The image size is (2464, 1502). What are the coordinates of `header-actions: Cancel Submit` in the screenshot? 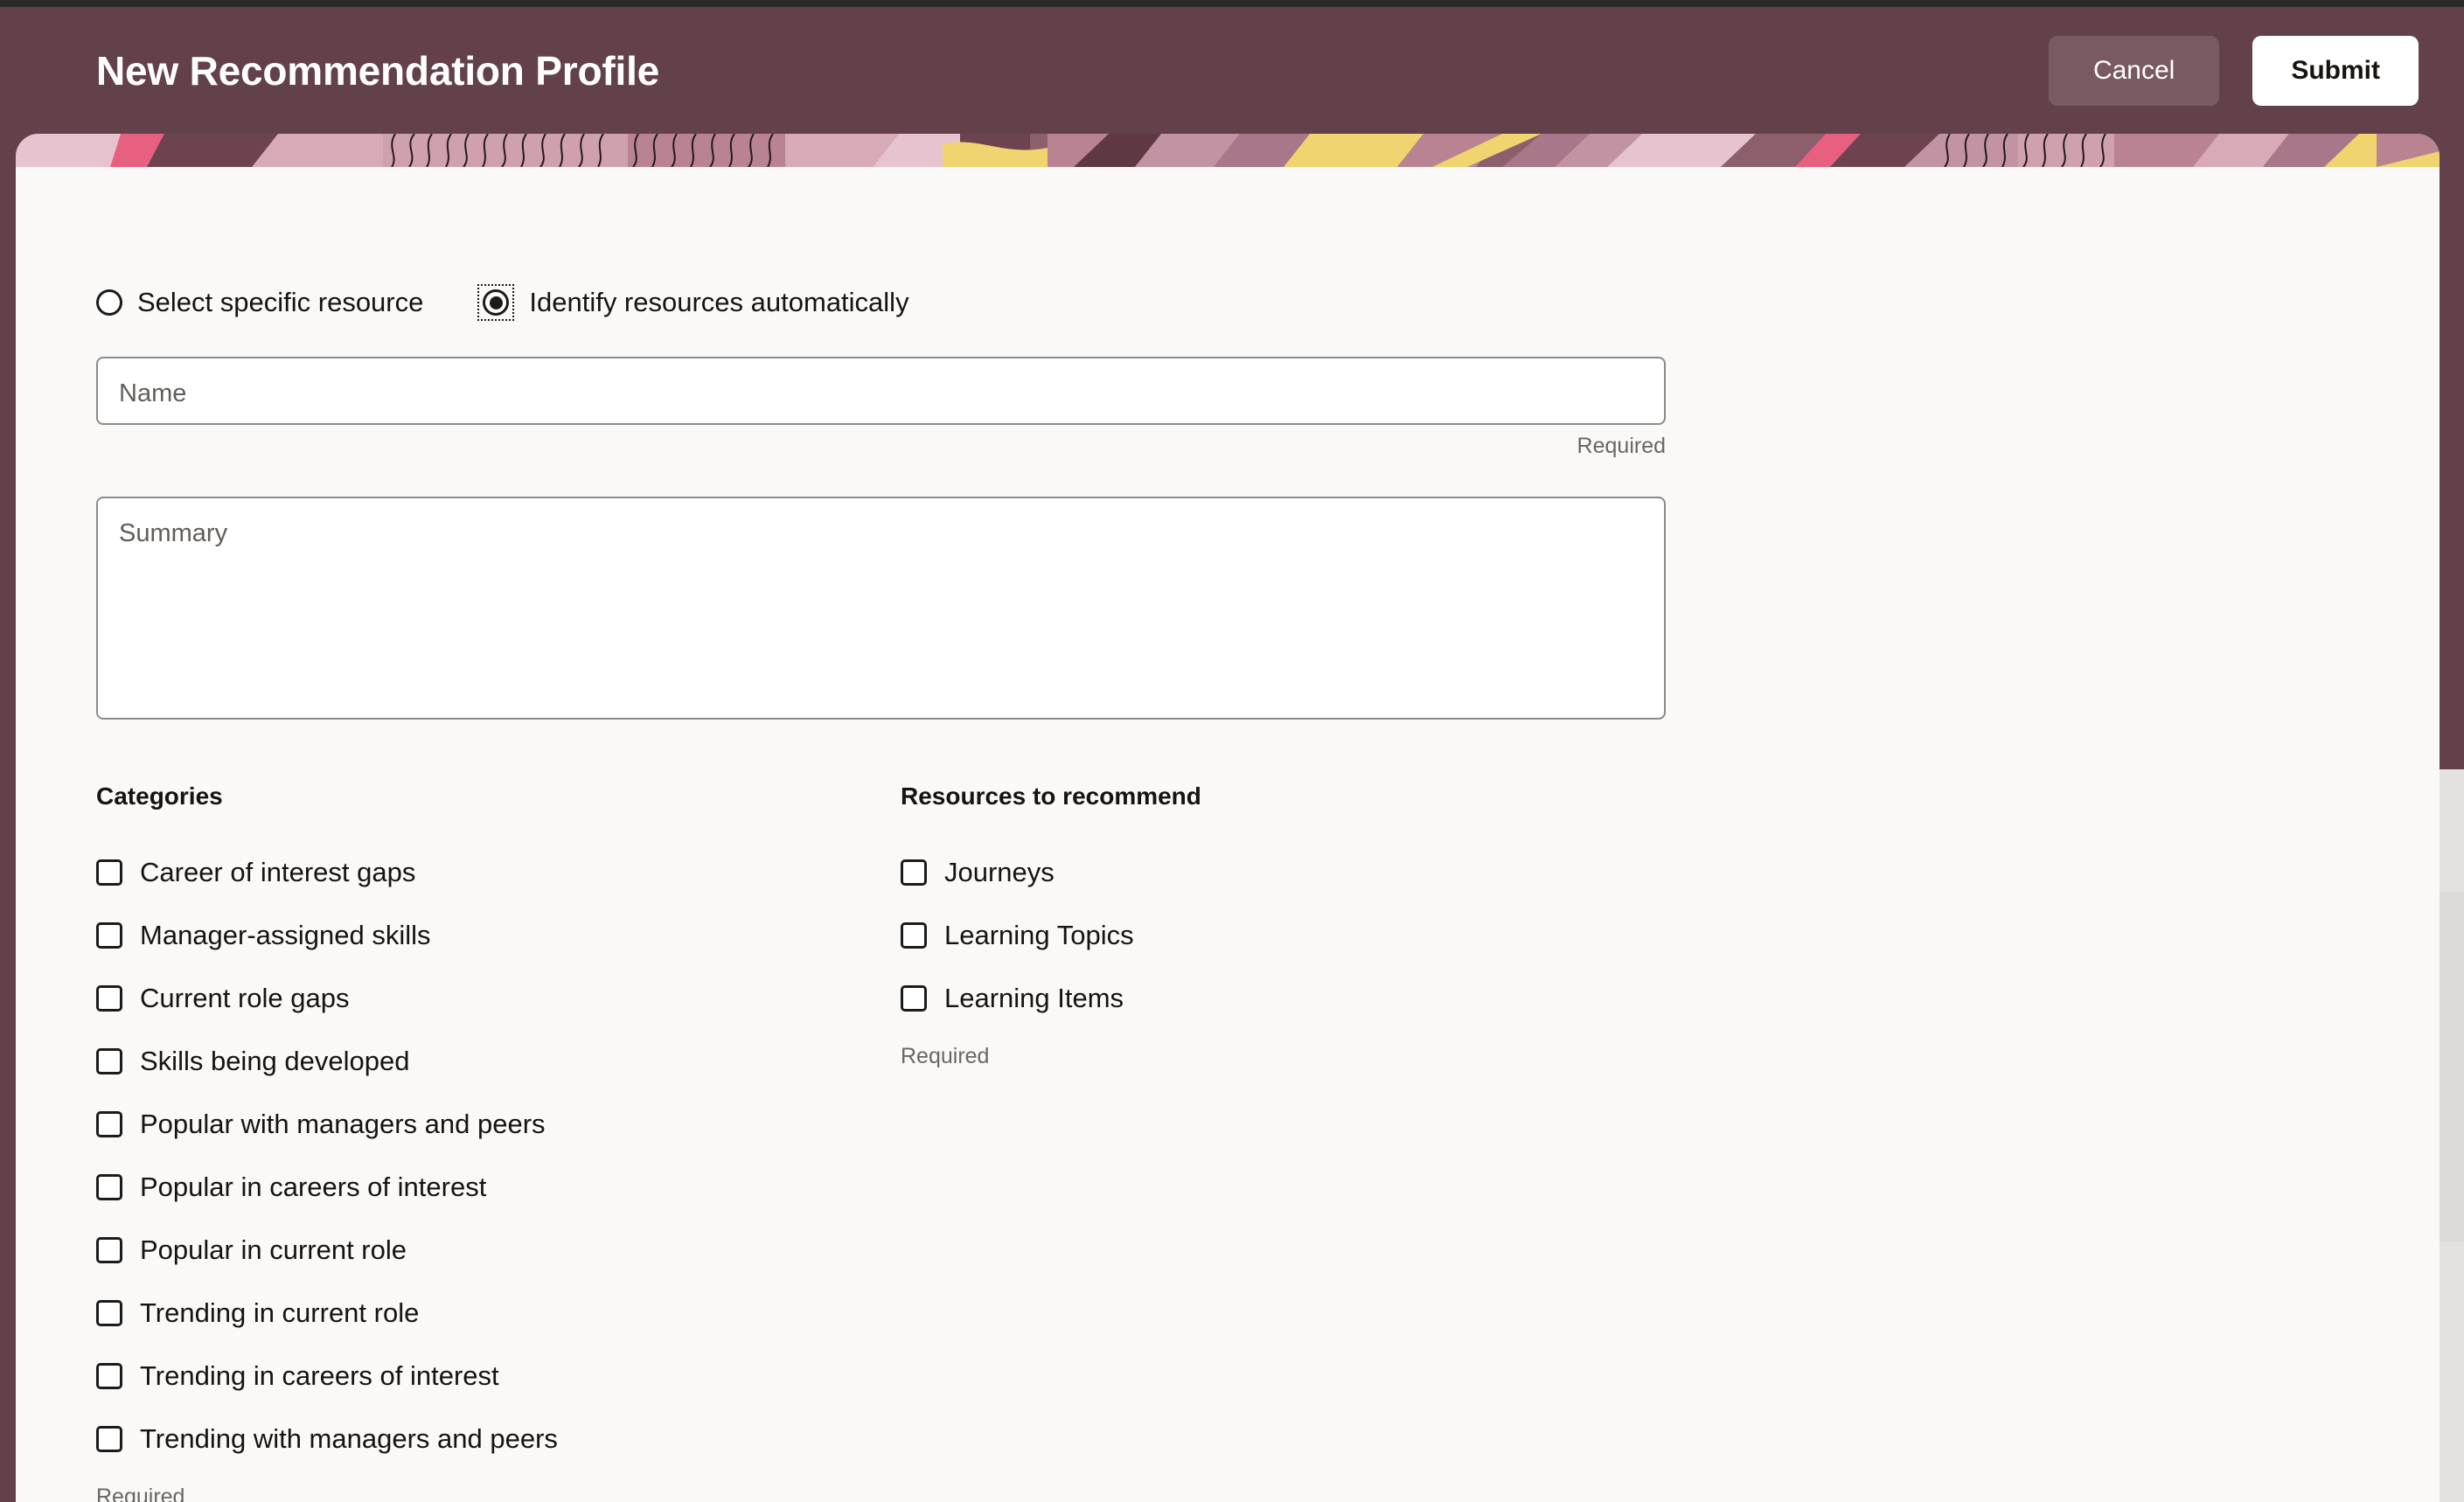 It's located at (2233, 70).